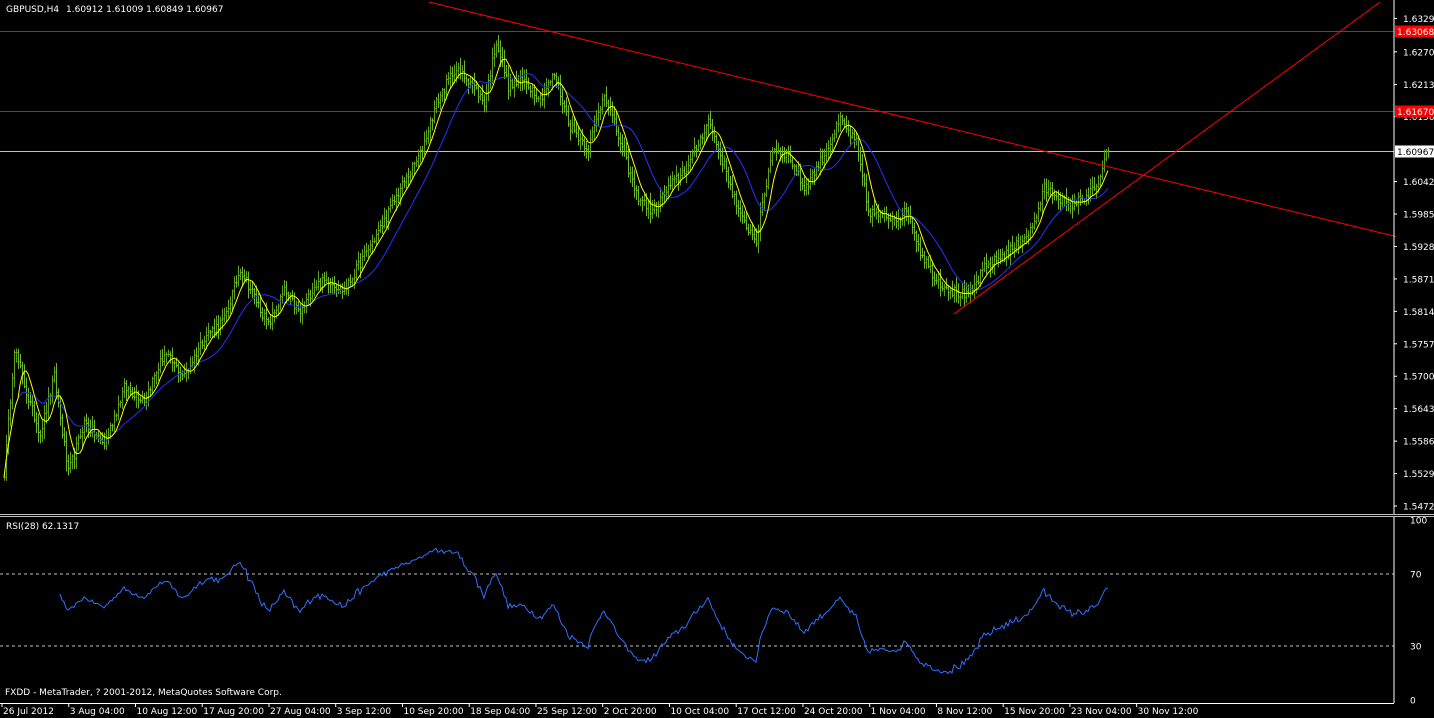 Image resolution: width=1434 pixels, height=718 pixels. I want to click on rsi-tick-label: 0, so click(1413, 702).